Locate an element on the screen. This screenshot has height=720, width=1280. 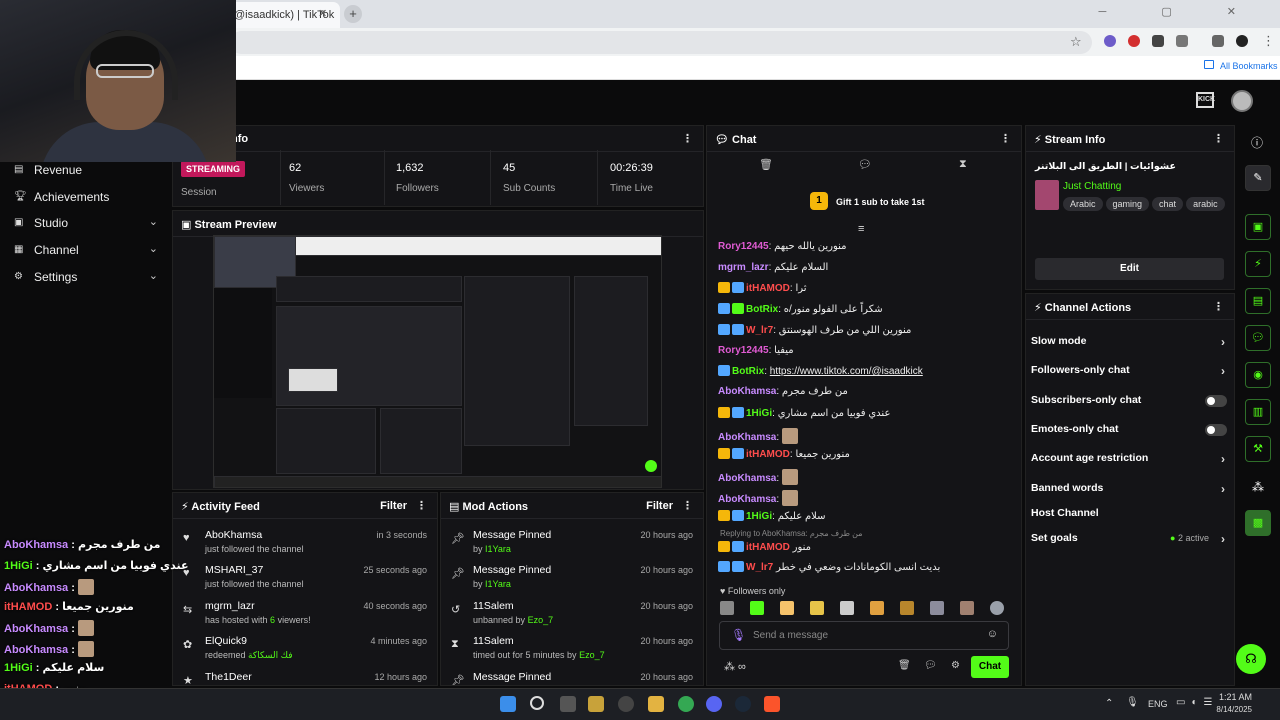
activity-filter-button: Filter is located at coordinates (393, 506).